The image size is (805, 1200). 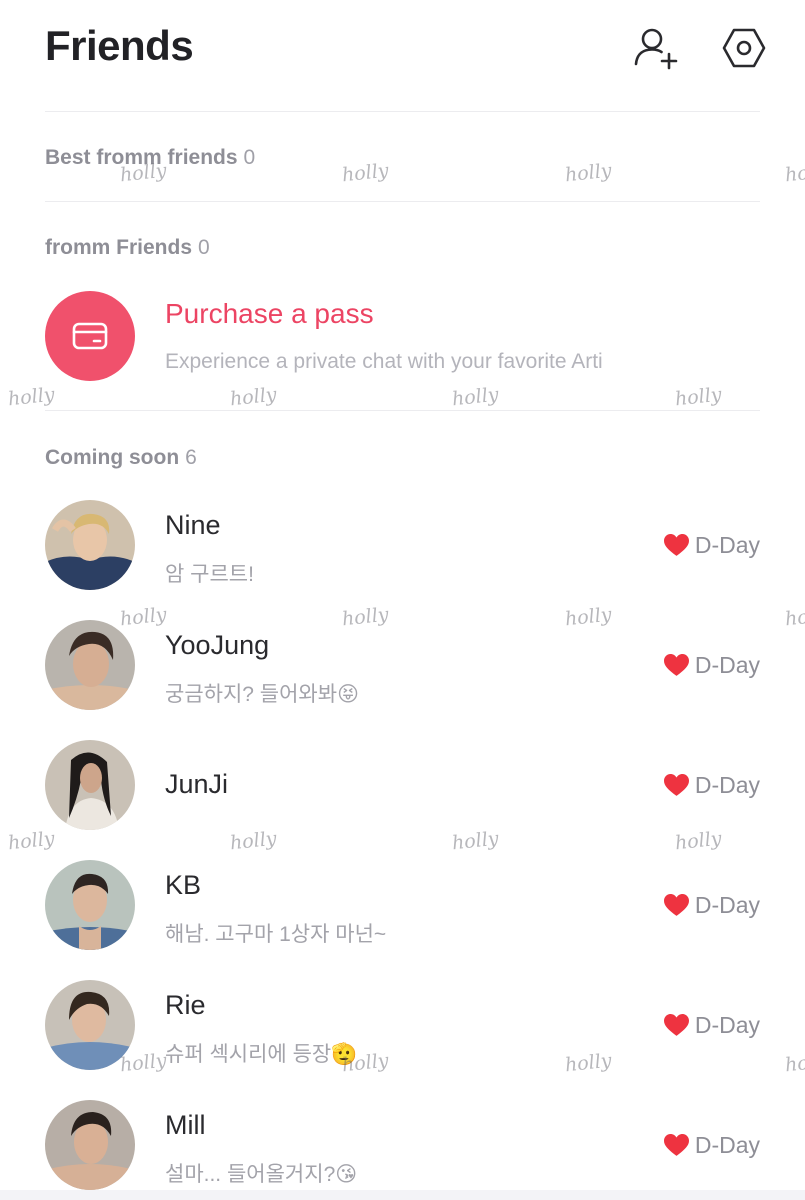 I want to click on section-best-friends: Best fromm friends 0, so click(x=150, y=158).